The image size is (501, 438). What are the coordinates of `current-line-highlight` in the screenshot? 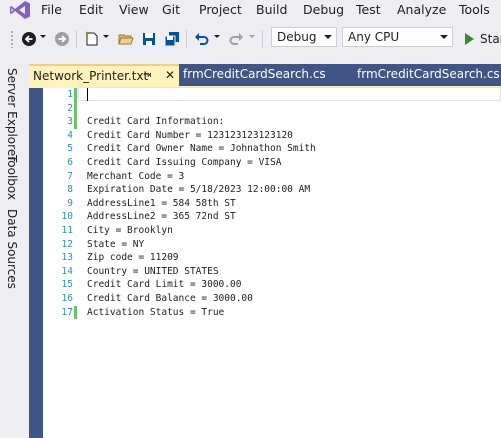 It's located at (289, 94).